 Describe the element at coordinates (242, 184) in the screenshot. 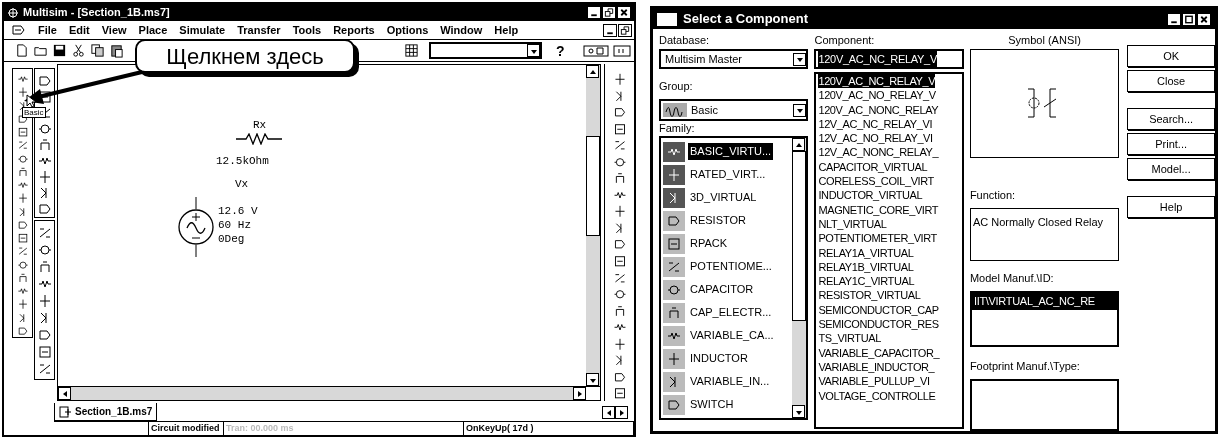

I see `component-label: Vx` at that location.